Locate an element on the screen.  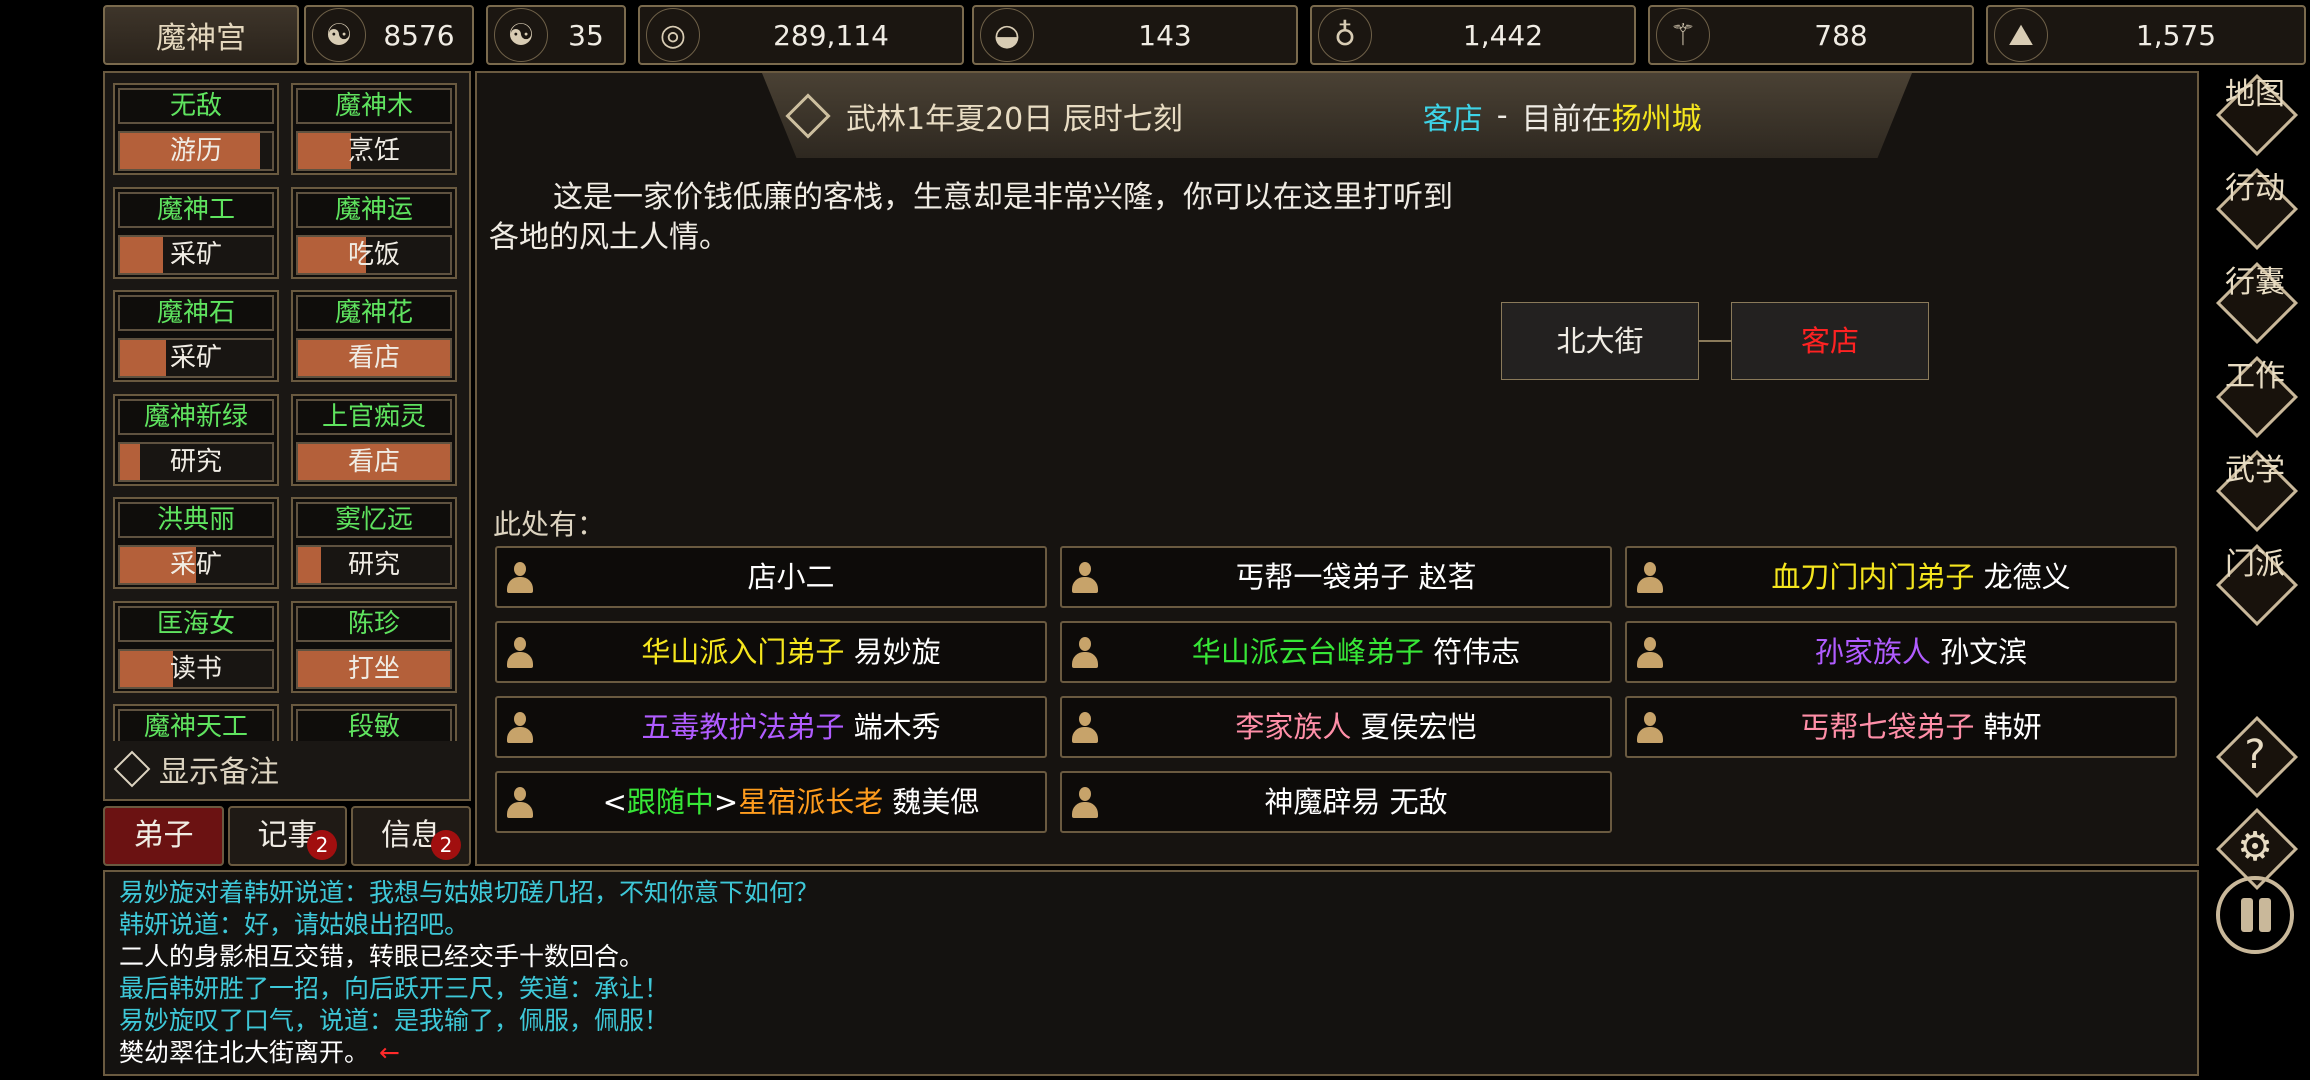
menu-inventory-button: 行囊 is located at coordinates (2257, 303).